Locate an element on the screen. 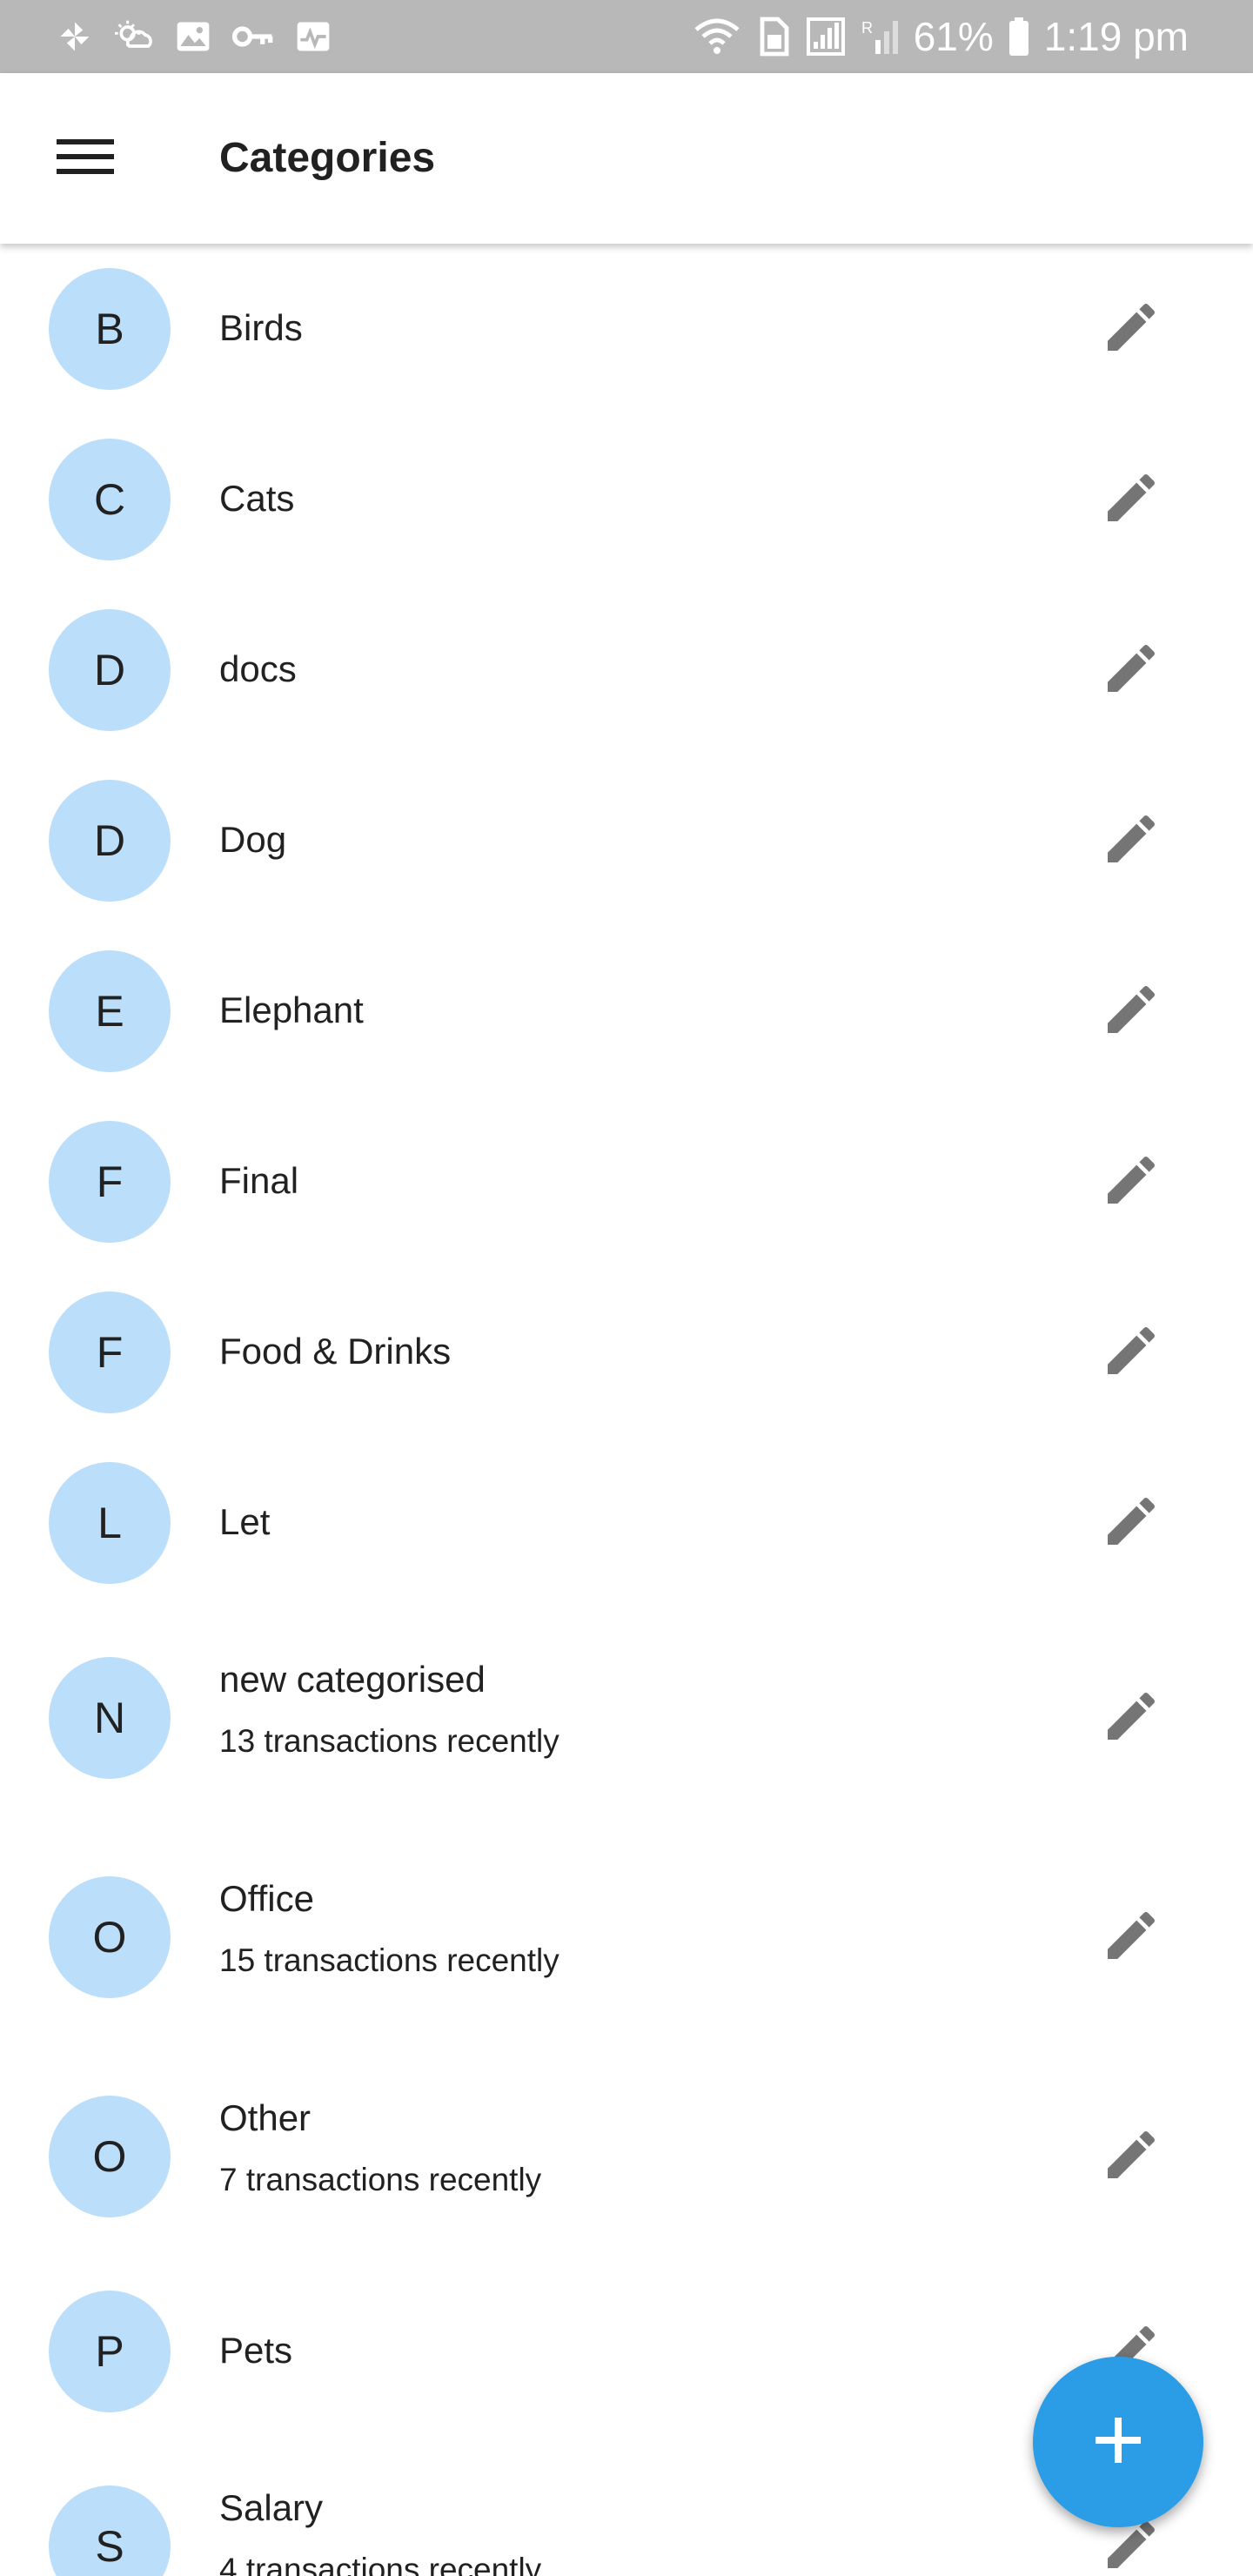 The width and height of the screenshot is (1253, 2576). category-avatar: S is located at coordinates (110, 2530).